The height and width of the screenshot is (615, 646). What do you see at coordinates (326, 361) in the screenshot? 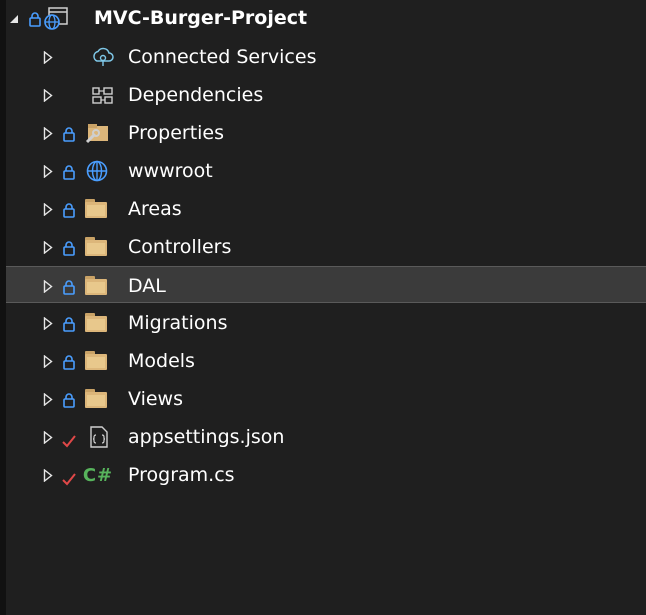
I see `tree-item-models: Models` at bounding box center [326, 361].